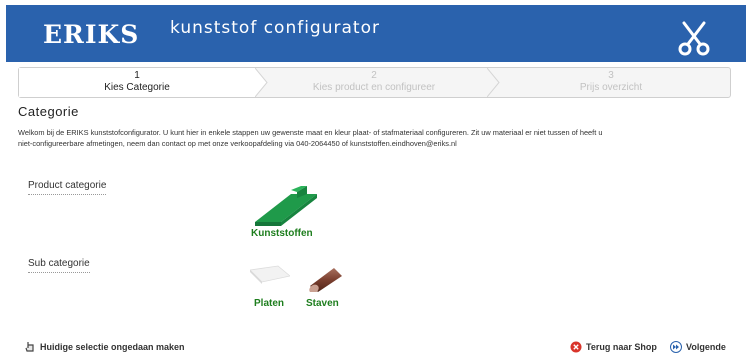 The image size is (756, 364). Describe the element at coordinates (374, 75) in the screenshot. I see `step-number: 2` at that location.